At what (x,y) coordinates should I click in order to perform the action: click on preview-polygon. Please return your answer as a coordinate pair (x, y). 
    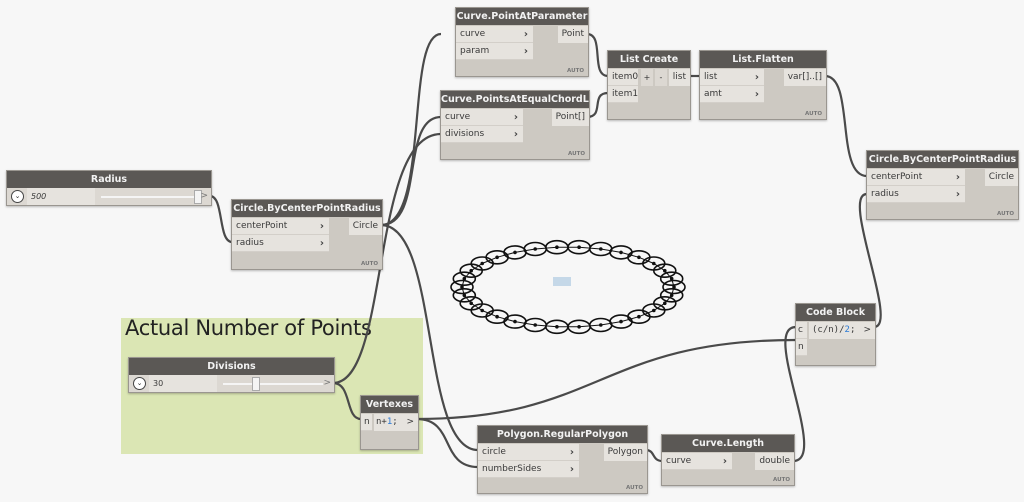
    Looking at the image, I should click on (568, 287).